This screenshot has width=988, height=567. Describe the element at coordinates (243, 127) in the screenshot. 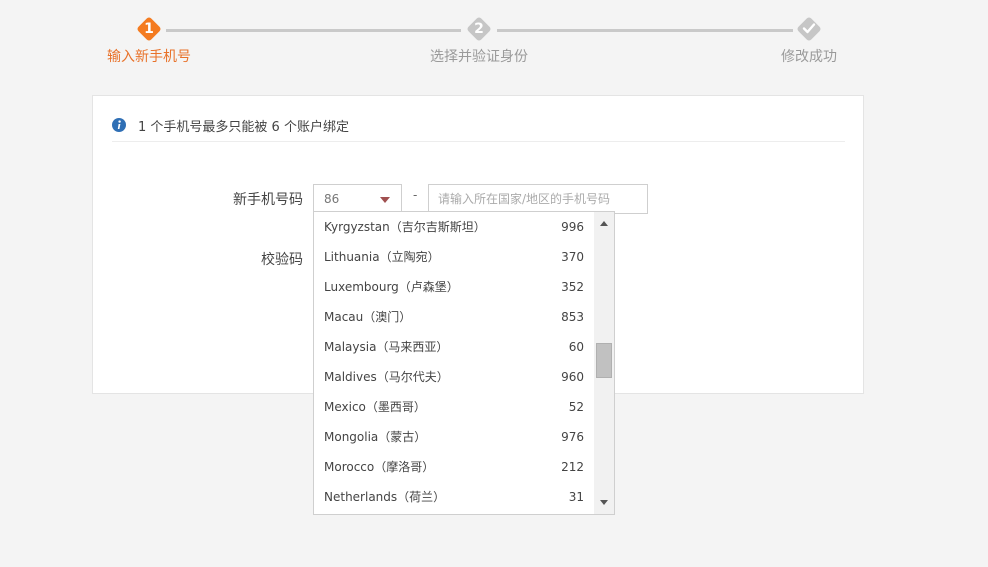

I see `notice-text: 1 个手机号最多只能被 6 个账户绑定` at that location.